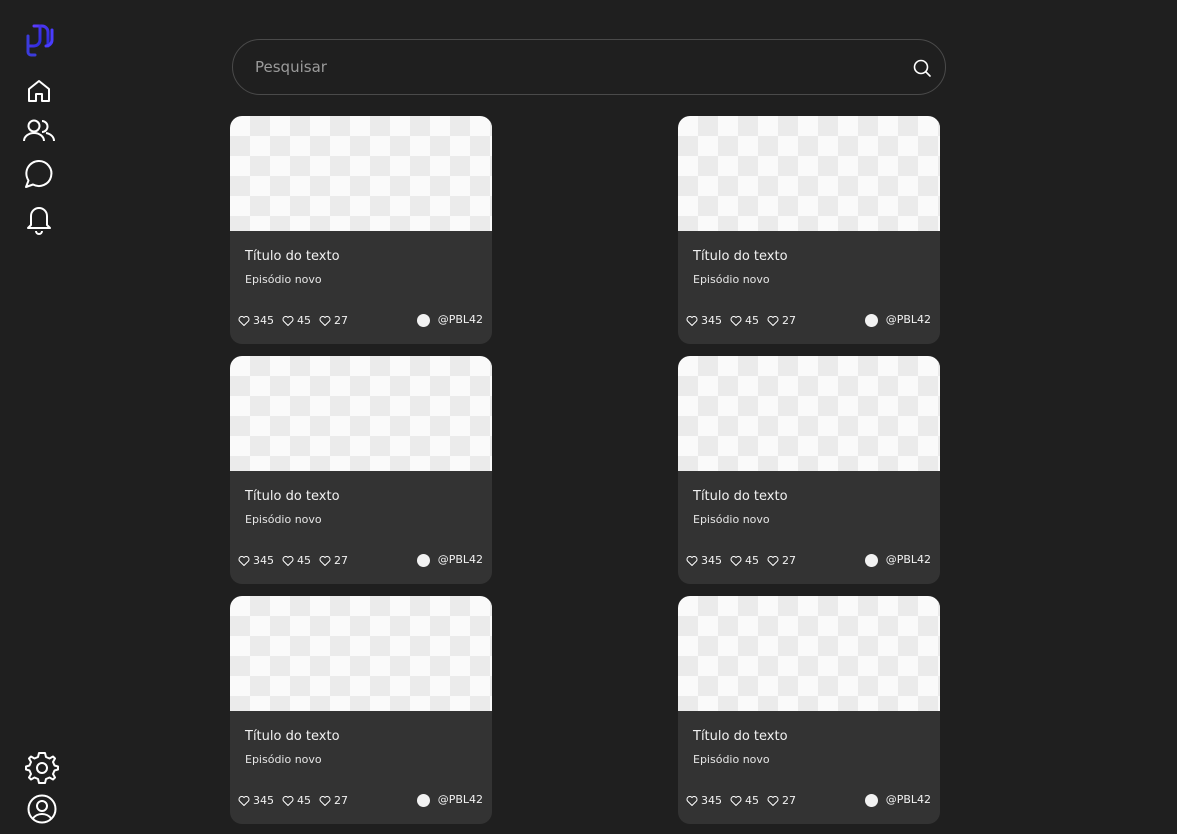 The image size is (1177, 834). What do you see at coordinates (39, 131) in the screenshot?
I see `nav-users-button` at bounding box center [39, 131].